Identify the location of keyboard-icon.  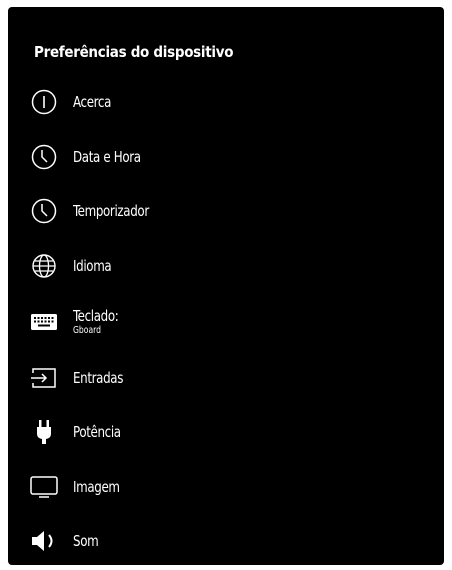
(44, 322).